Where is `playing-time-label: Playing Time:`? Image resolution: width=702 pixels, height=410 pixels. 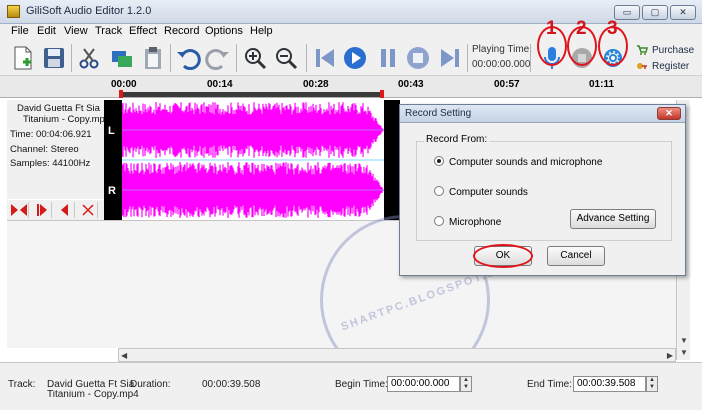 playing-time-label: Playing Time: is located at coordinates (502, 49).